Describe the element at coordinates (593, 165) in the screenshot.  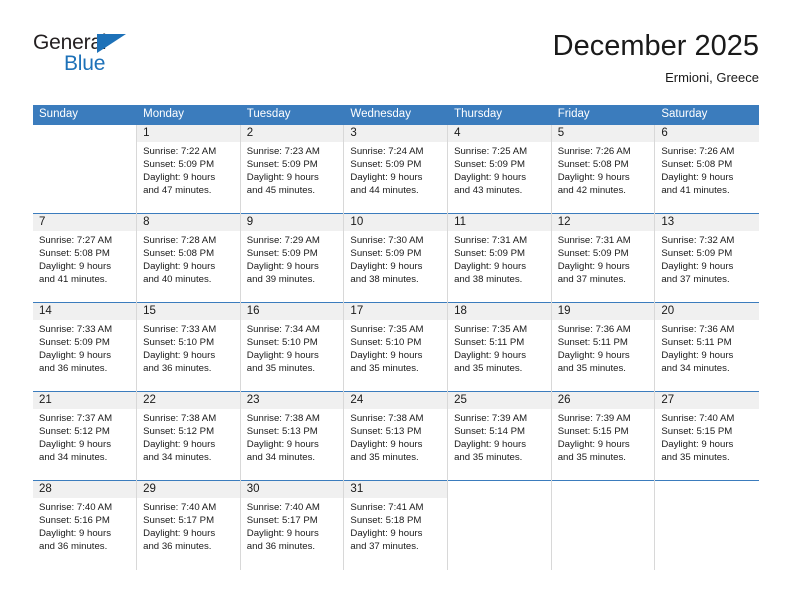
I see `sunset-text: Sunset: 5:08 PM` at that location.